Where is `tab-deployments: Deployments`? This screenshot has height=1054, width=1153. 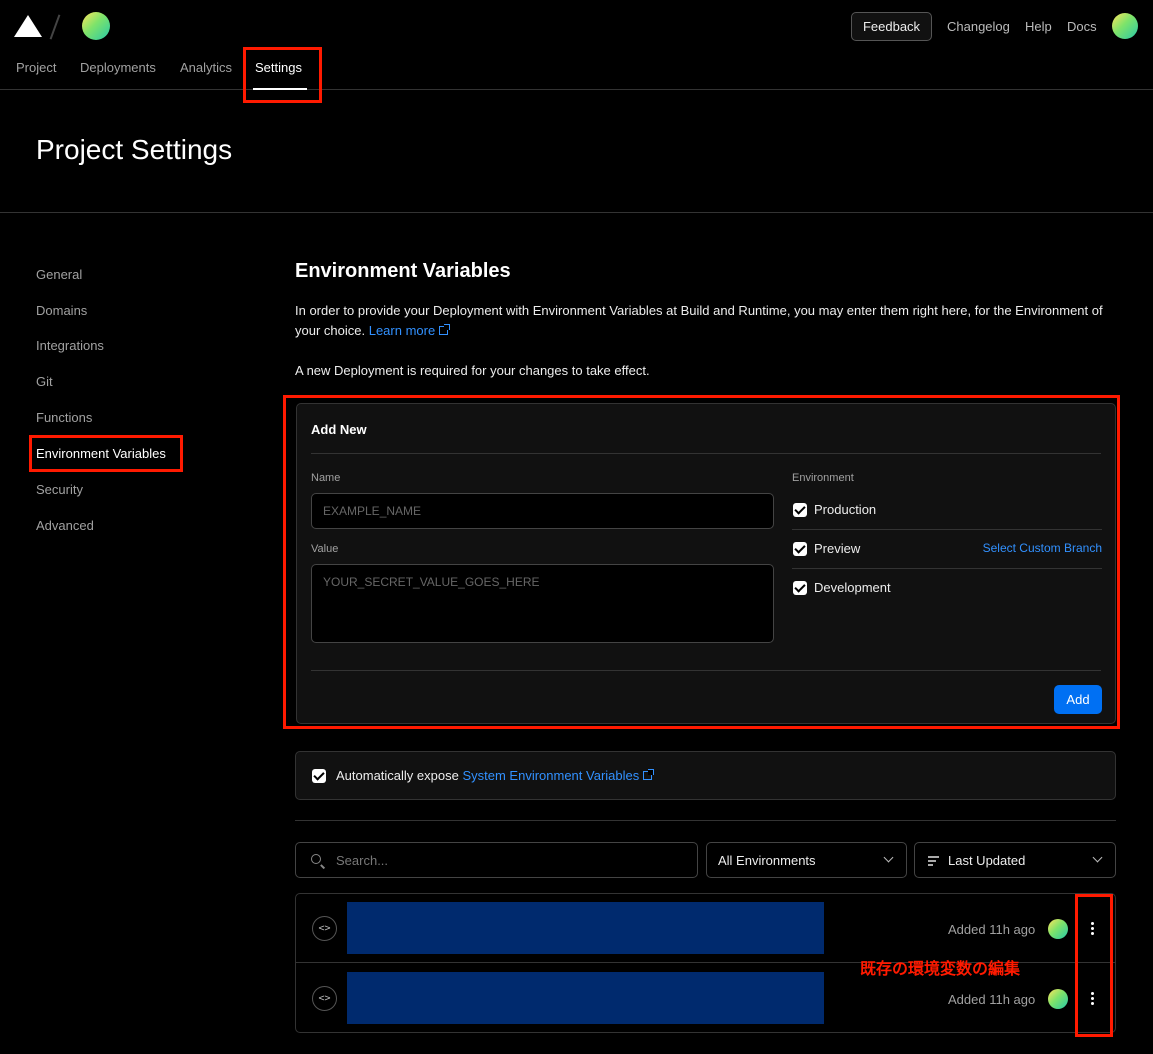
tab-deployments: Deployments is located at coordinates (118, 67).